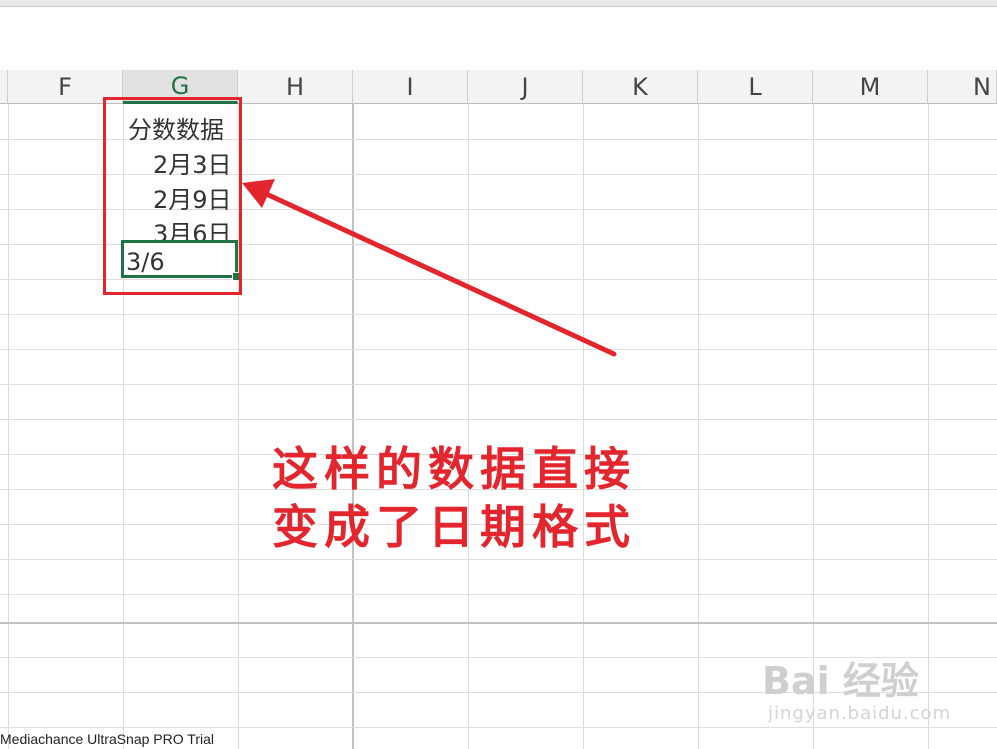 This screenshot has width=997, height=749. What do you see at coordinates (295, 87) in the screenshot?
I see `column-header-h: H` at bounding box center [295, 87].